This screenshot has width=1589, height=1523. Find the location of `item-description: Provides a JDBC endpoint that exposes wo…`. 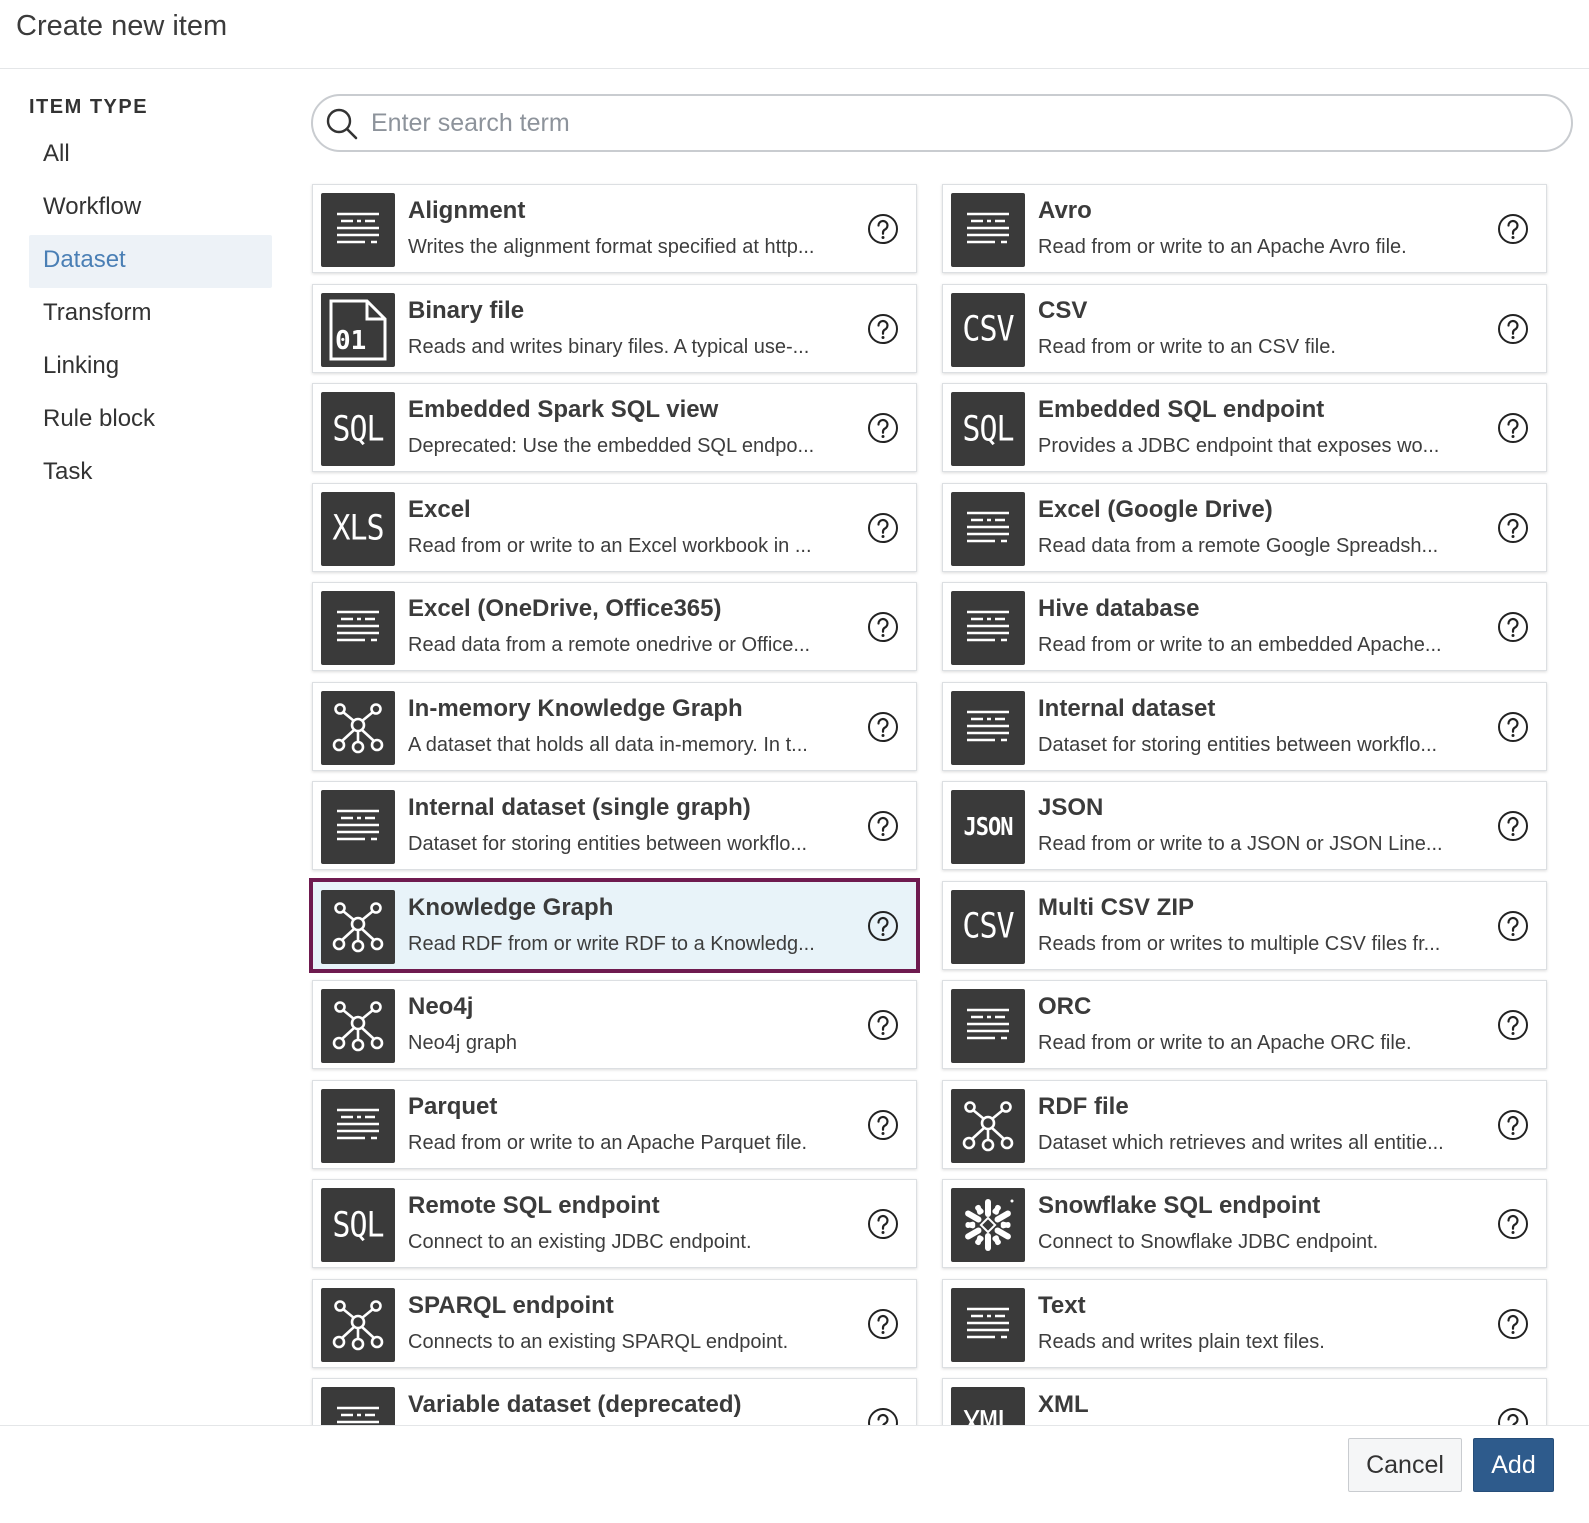

item-description: Provides a JDBC endpoint that exposes wo… is located at coordinates (1239, 446).